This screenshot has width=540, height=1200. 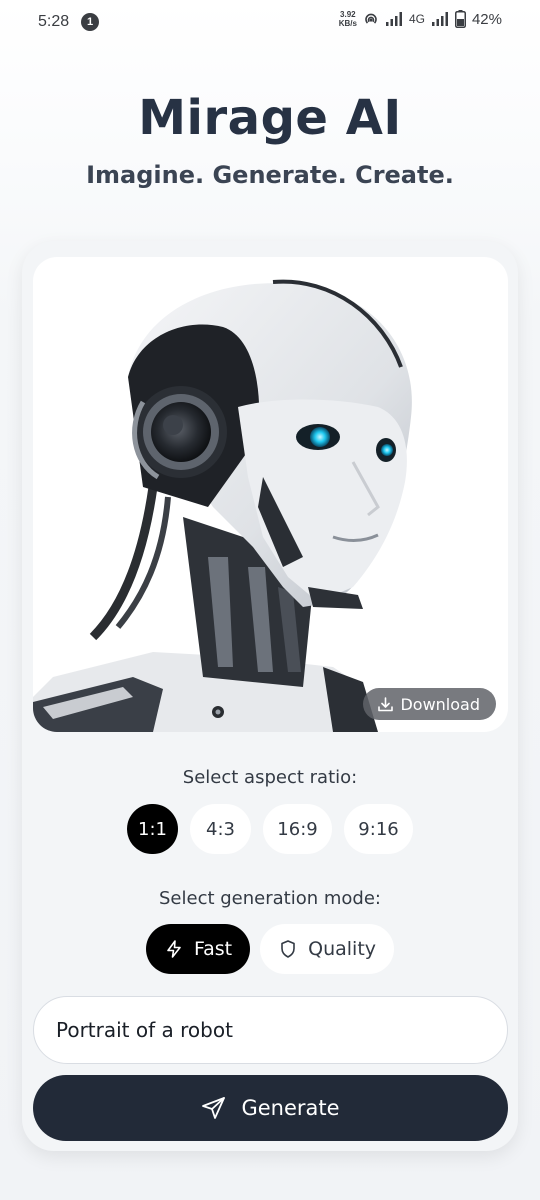 What do you see at coordinates (270, 898) in the screenshot?
I see `generation-mode-label: Select generation mode:` at bounding box center [270, 898].